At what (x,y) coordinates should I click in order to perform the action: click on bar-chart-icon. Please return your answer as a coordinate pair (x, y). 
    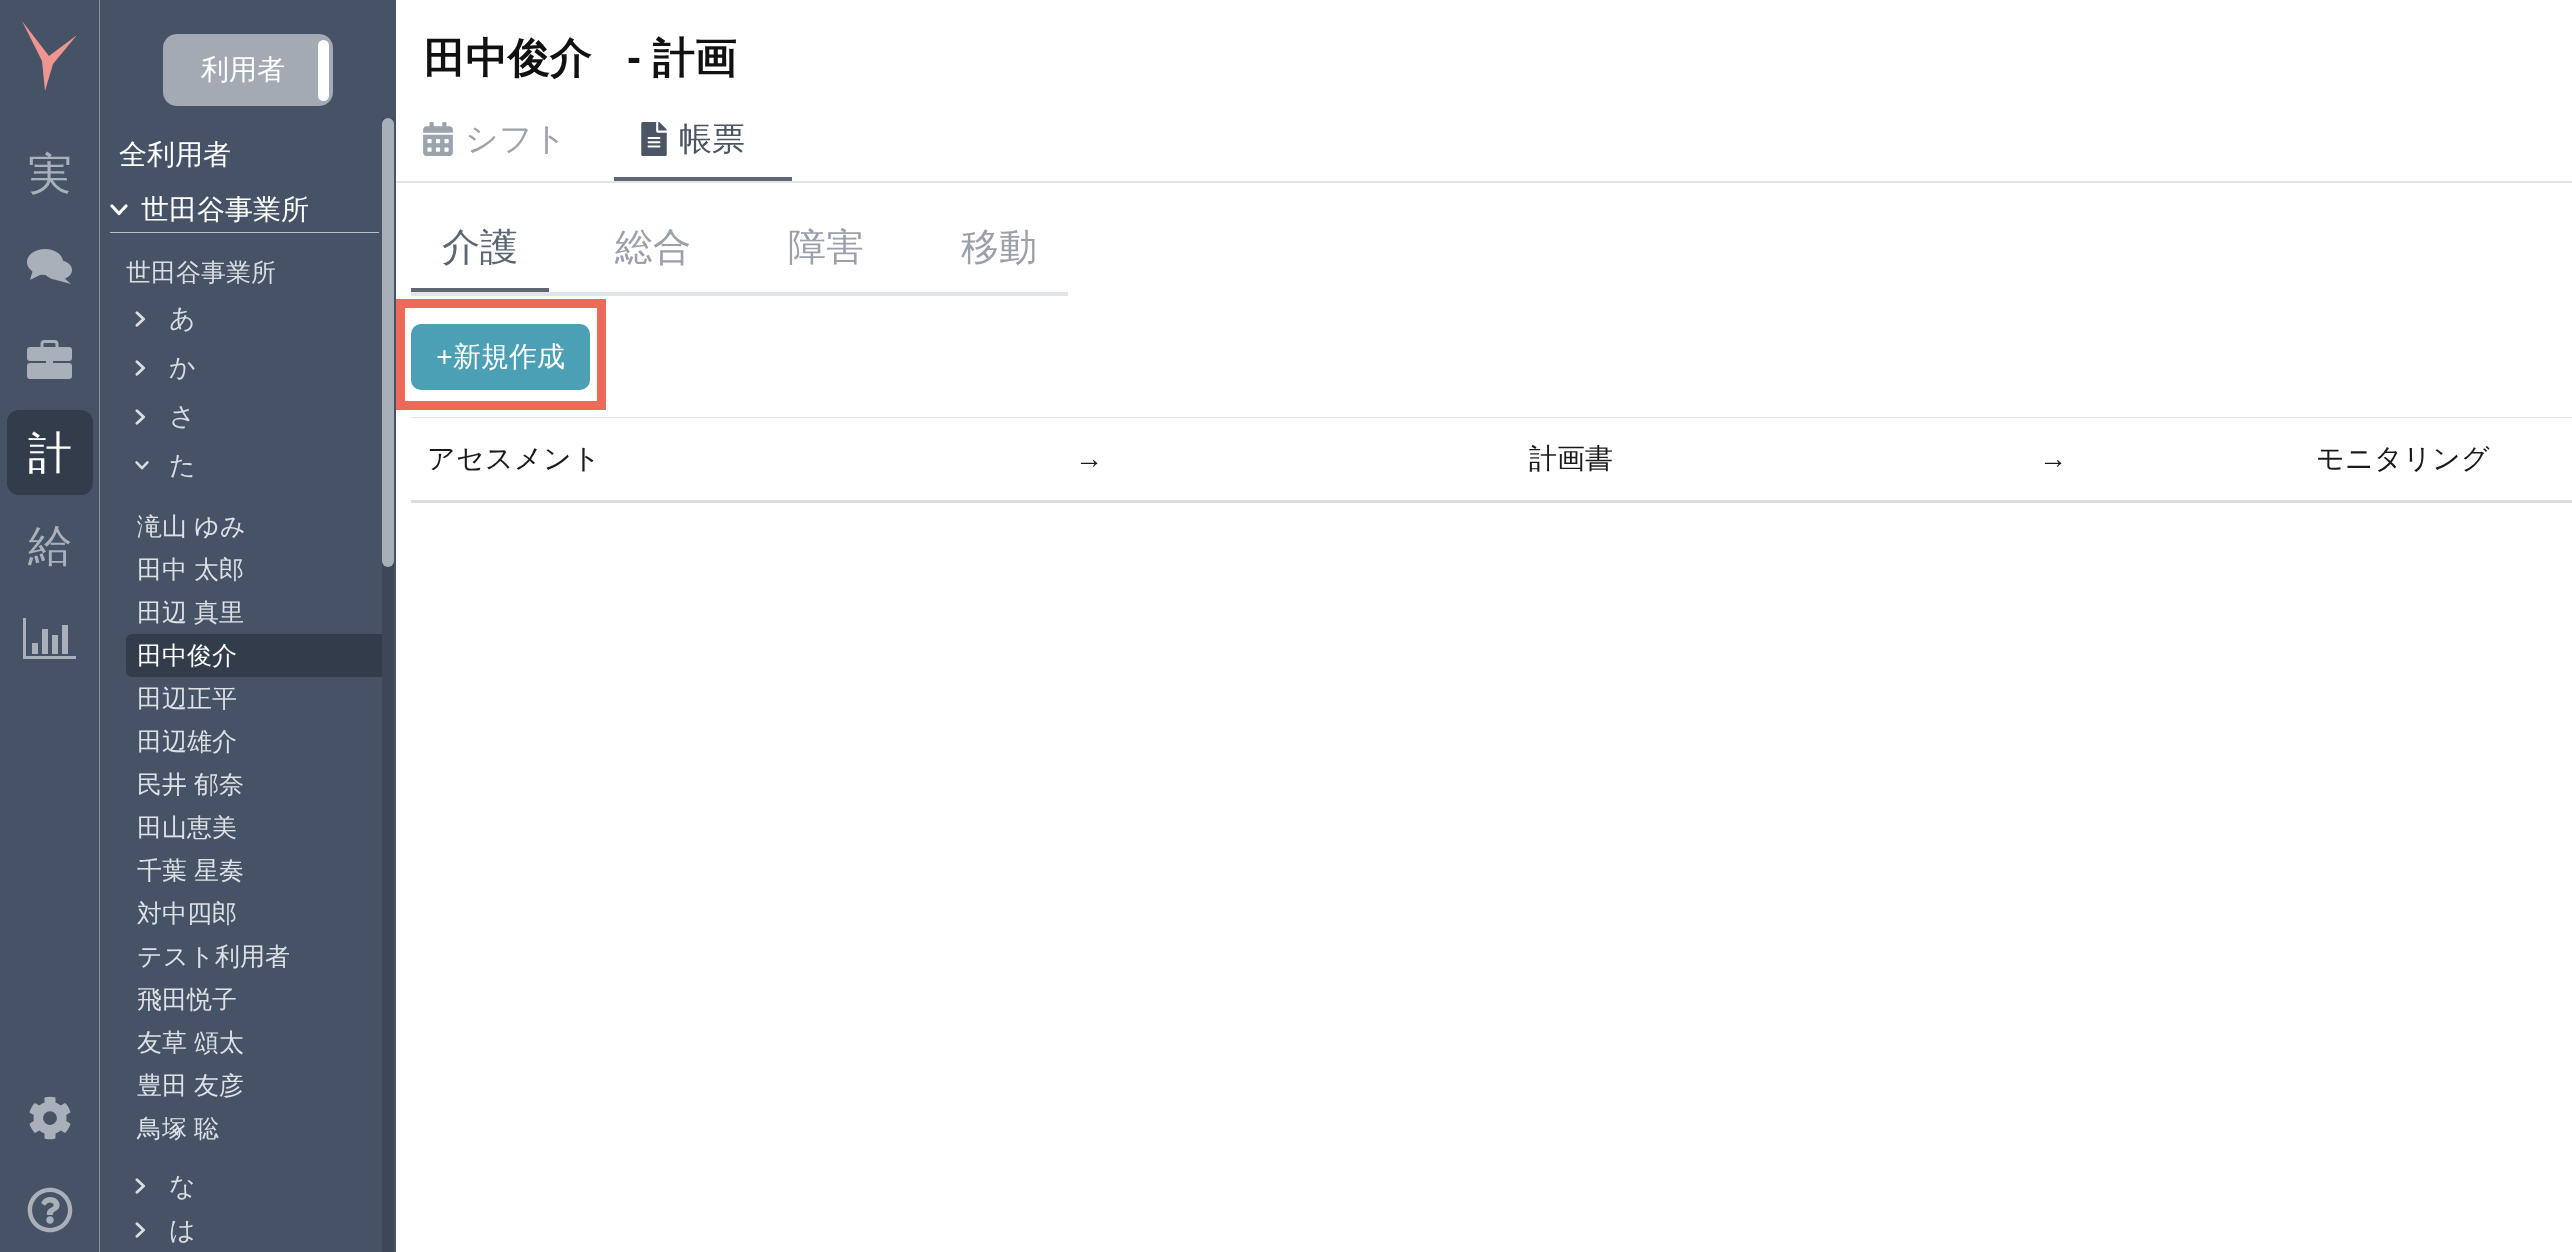
    Looking at the image, I should click on (49, 638).